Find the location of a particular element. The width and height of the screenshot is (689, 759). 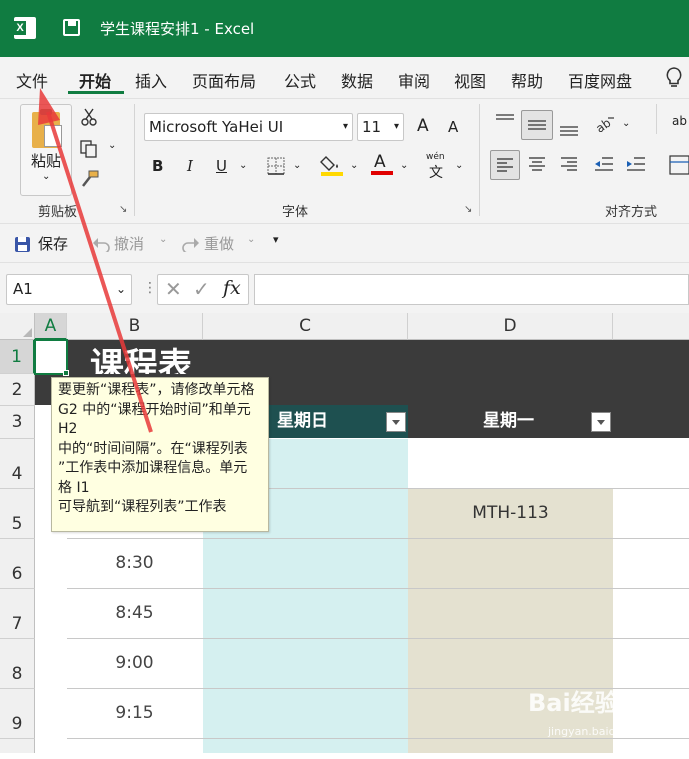

watermark-logo: Bai经验 is located at coordinates (573, 703).